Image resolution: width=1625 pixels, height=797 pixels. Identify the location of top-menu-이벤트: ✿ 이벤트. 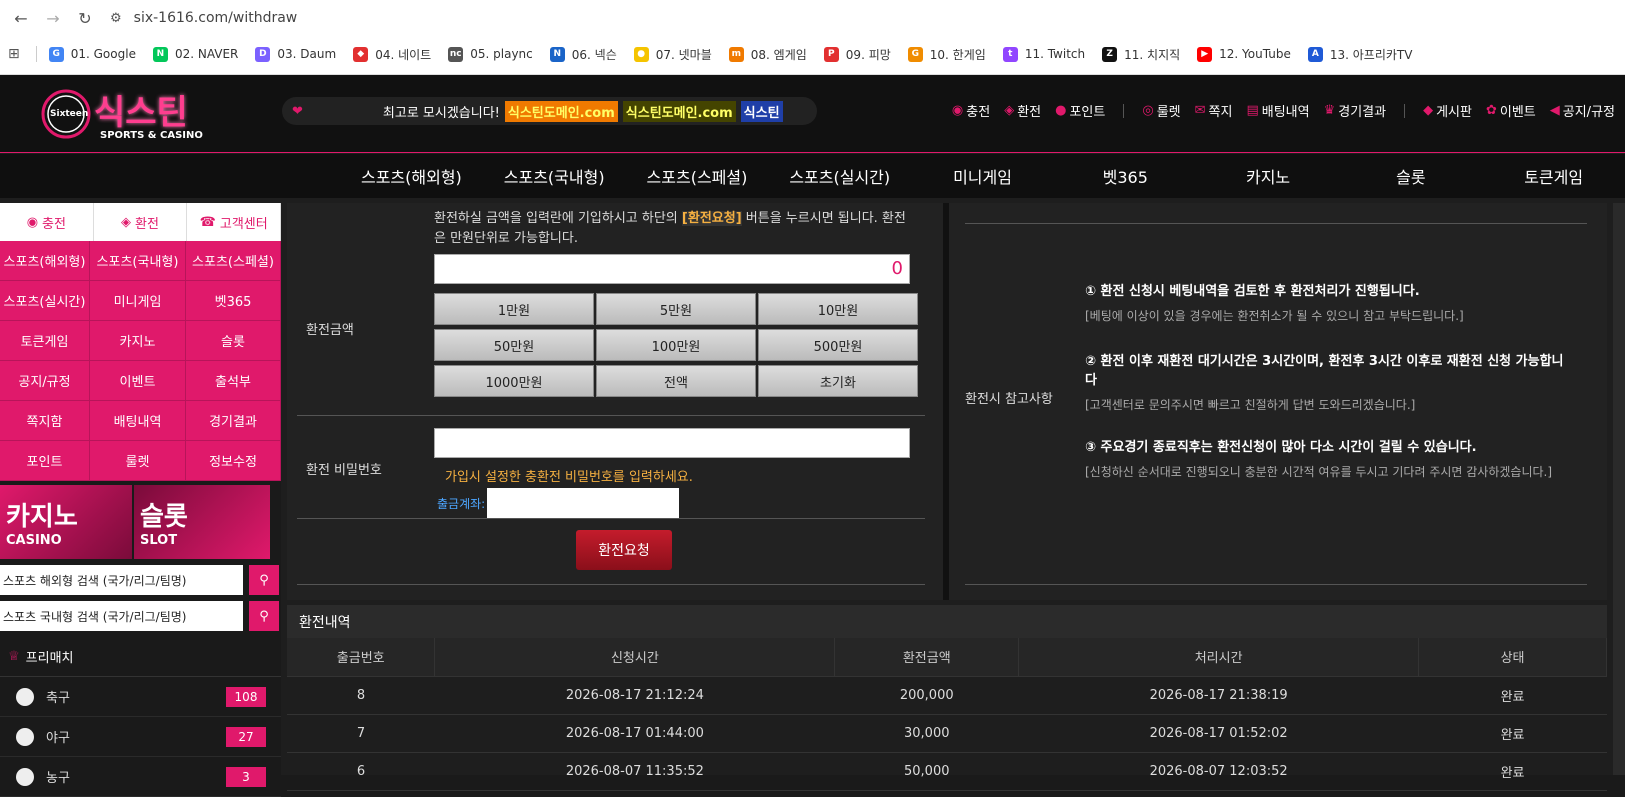
(1511, 110).